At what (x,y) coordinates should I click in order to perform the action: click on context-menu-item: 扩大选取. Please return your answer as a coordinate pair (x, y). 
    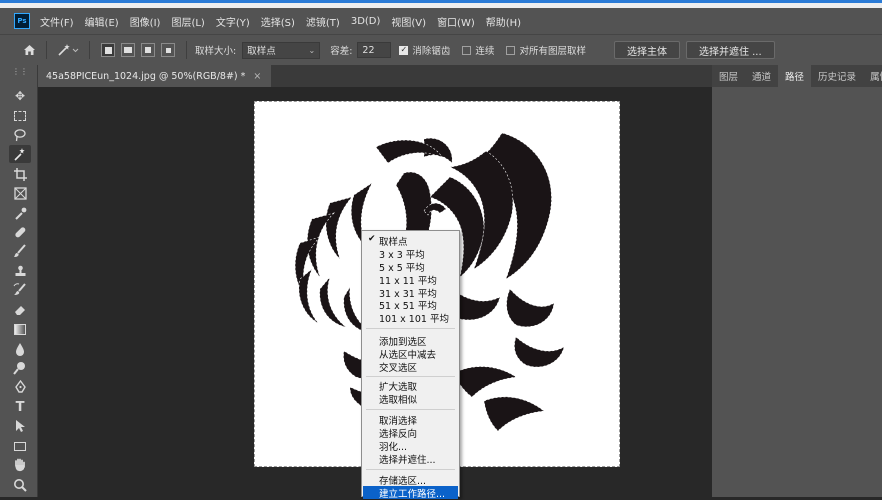
    Looking at the image, I should click on (410, 386).